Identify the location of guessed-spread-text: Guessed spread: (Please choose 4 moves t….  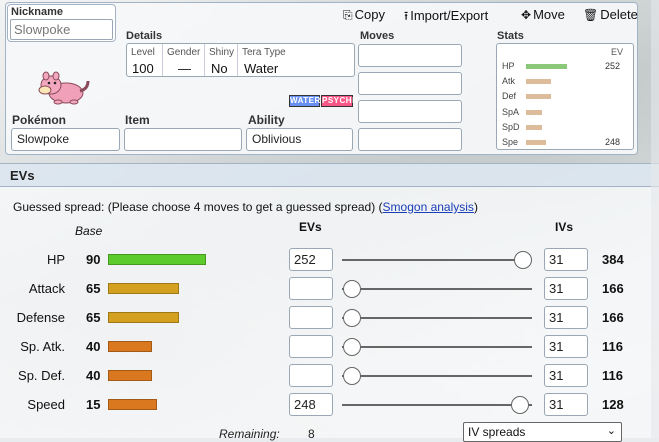
(245, 207).